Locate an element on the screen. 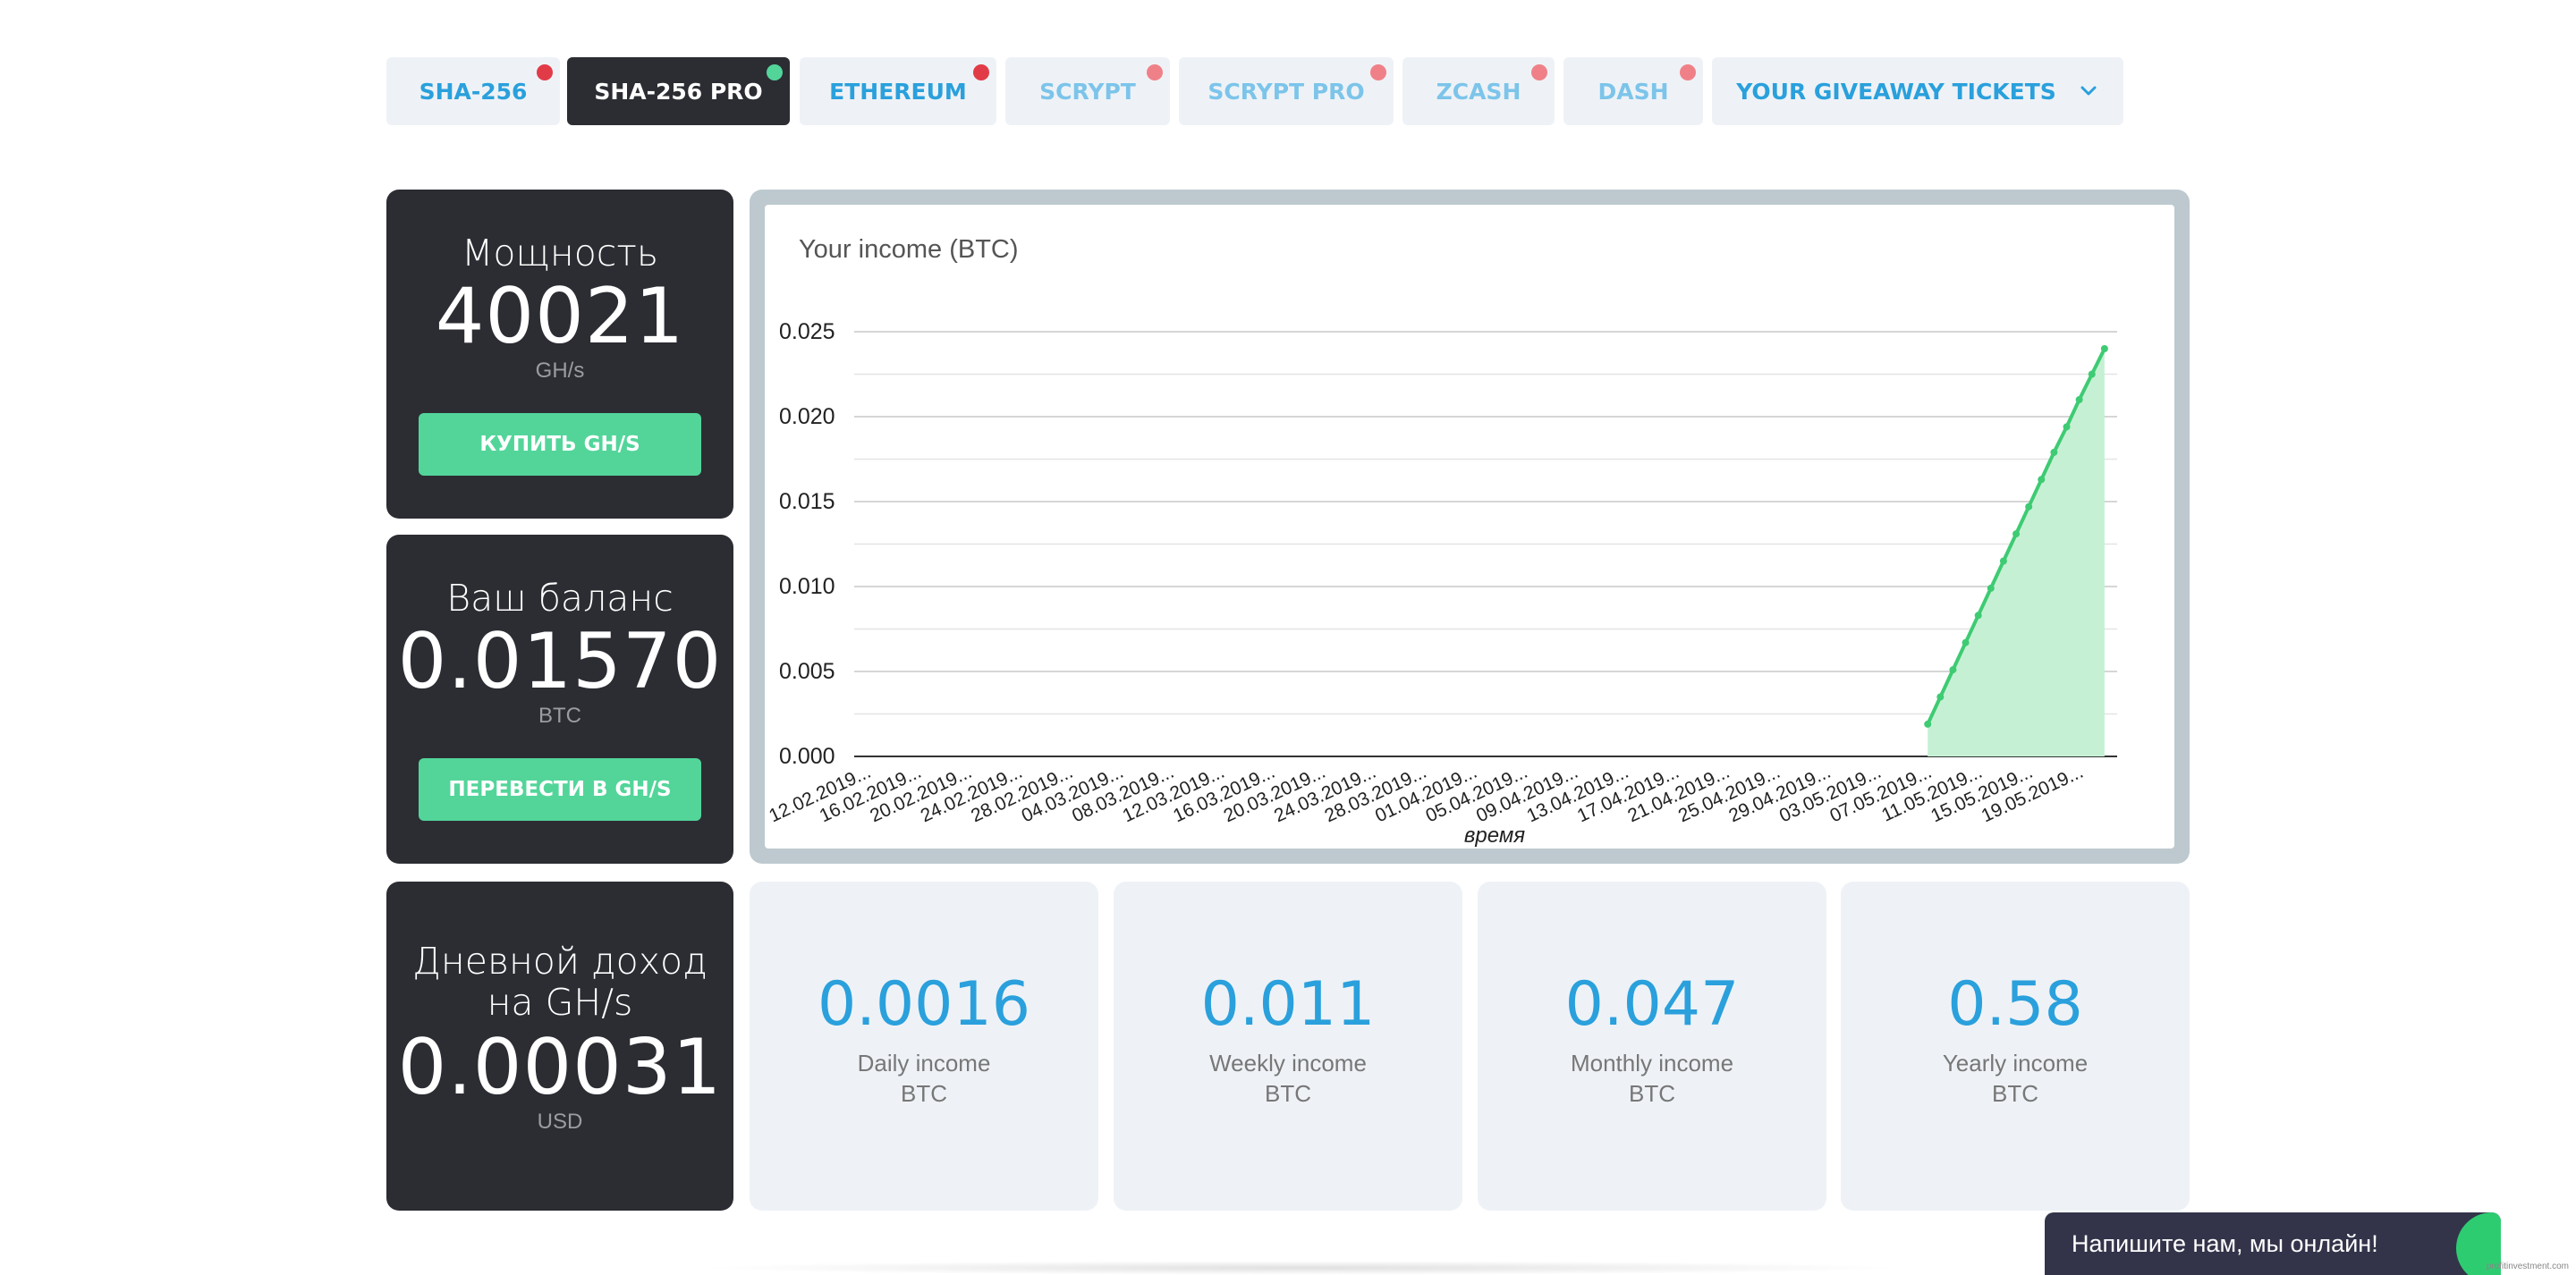 Image resolution: width=2576 pixels, height=1275 pixels. chat-prompt-text: Напишите нам, мы онлайн! is located at coordinates (2225, 1243).